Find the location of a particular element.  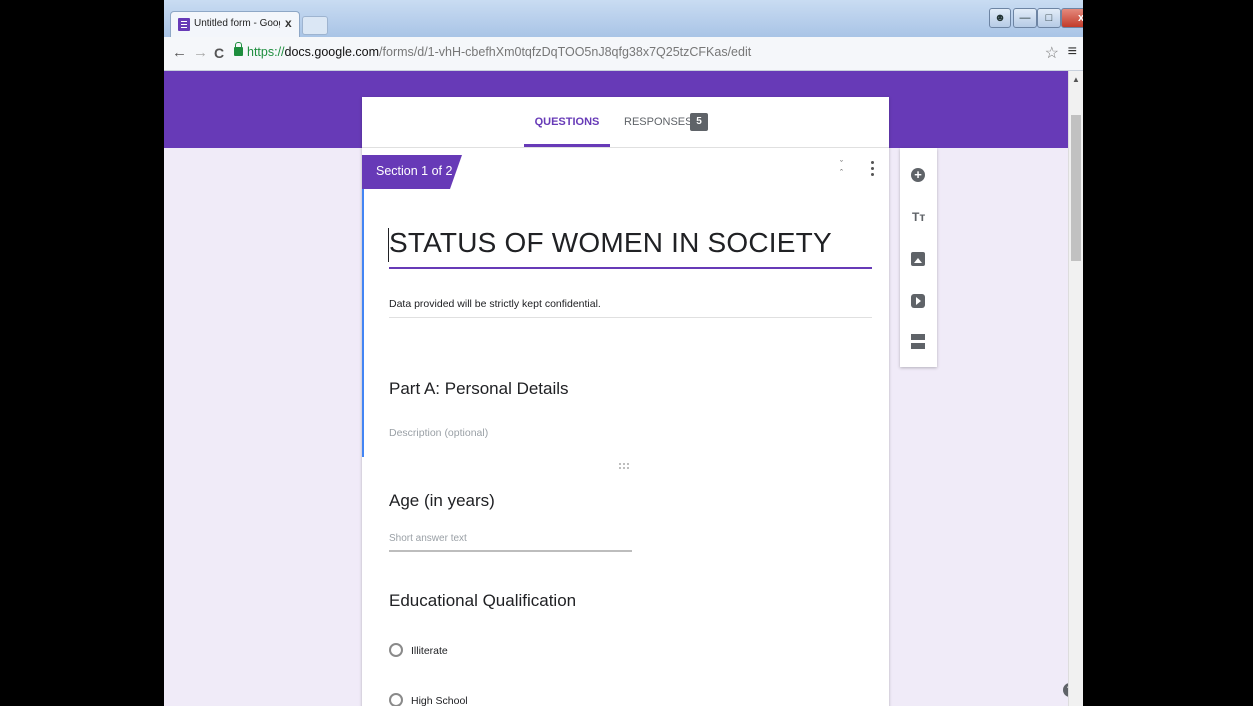

editor-tabs: QUESTIONS RESPONSES 5 is located at coordinates (625, 122).